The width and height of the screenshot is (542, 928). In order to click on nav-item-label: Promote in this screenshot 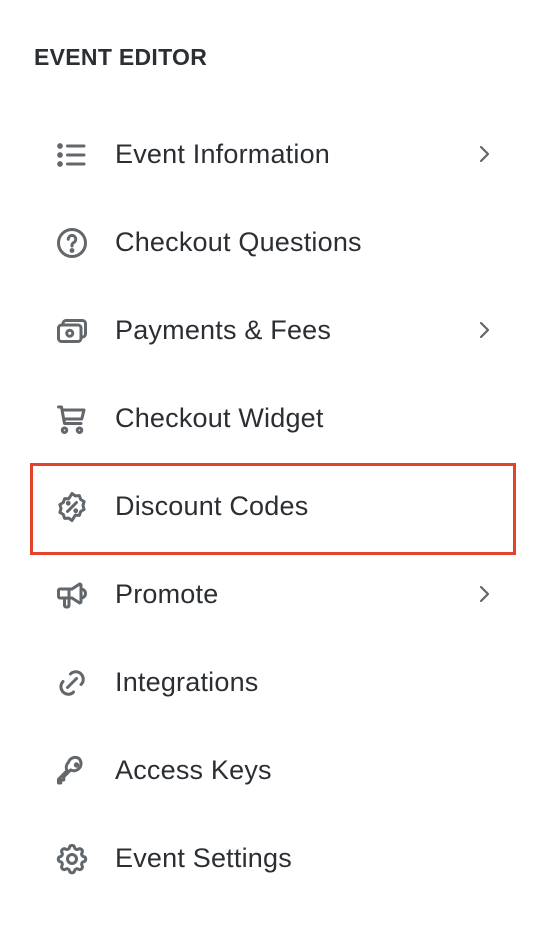, I will do `click(167, 594)`.